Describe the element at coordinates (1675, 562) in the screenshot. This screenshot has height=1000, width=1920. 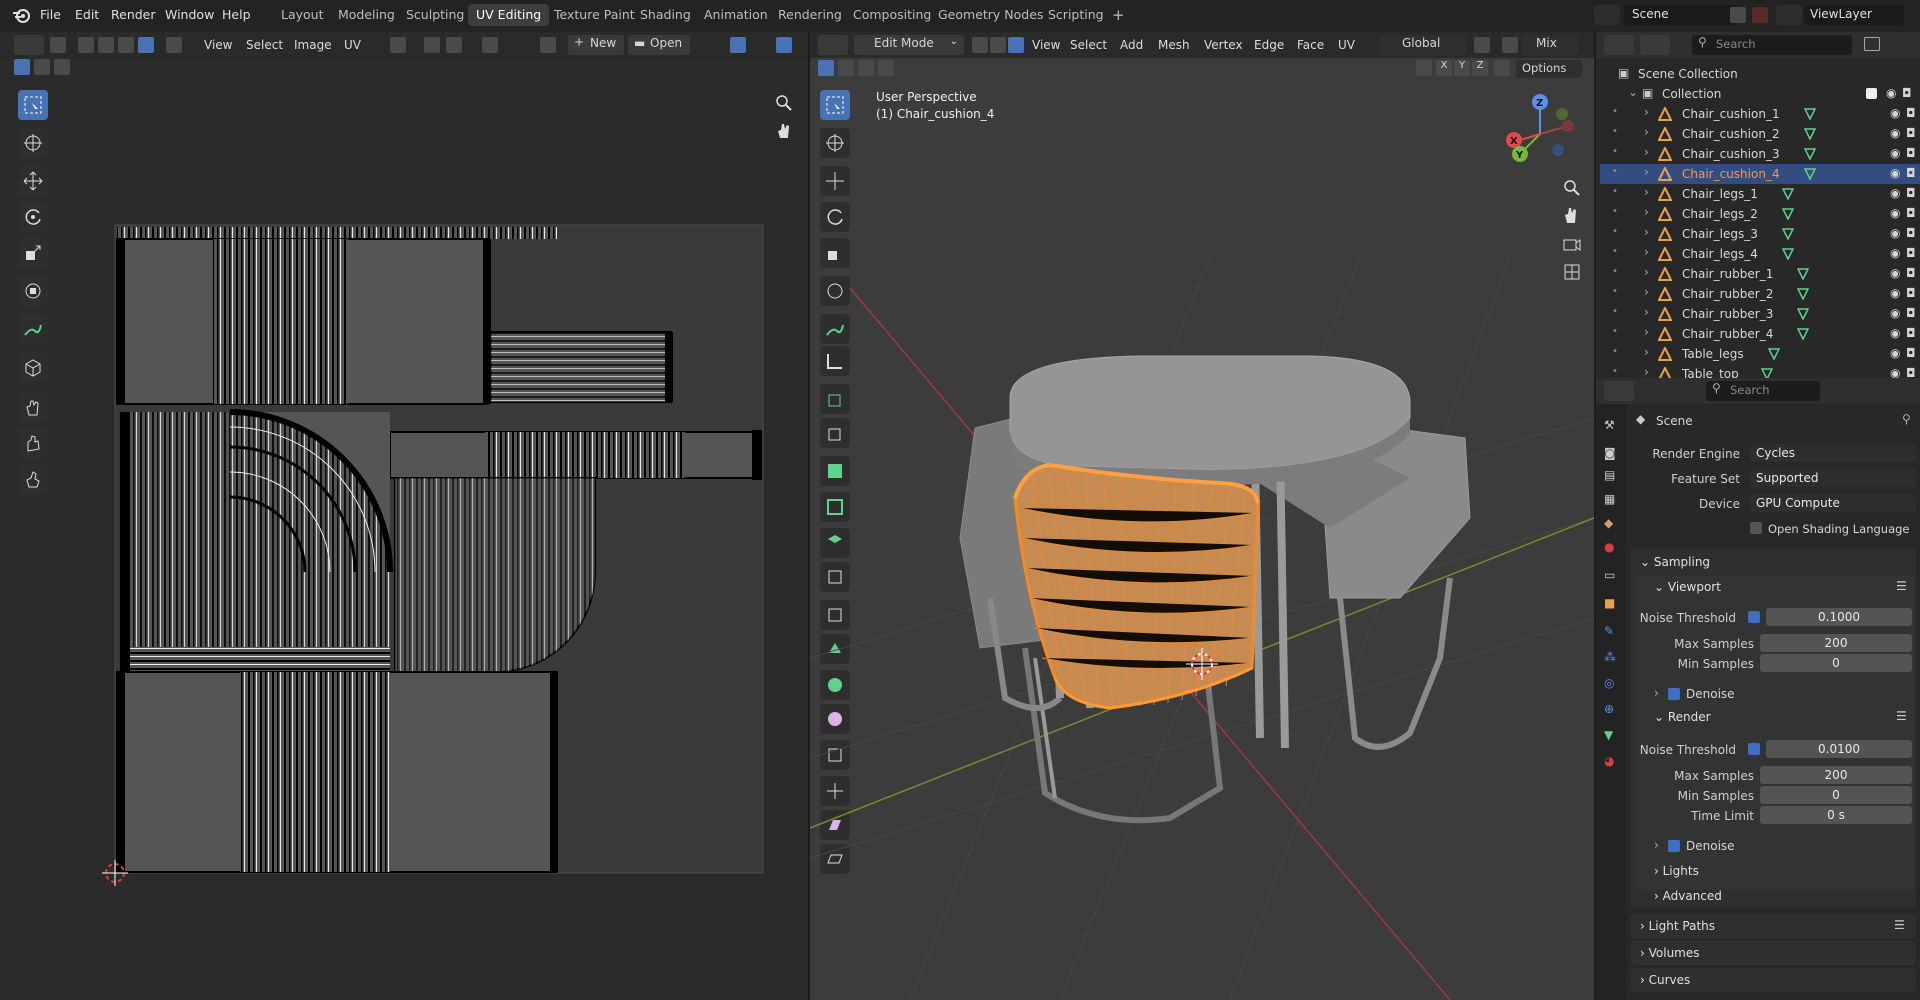
I see `sampling-header: ⌄ Sampling` at that location.